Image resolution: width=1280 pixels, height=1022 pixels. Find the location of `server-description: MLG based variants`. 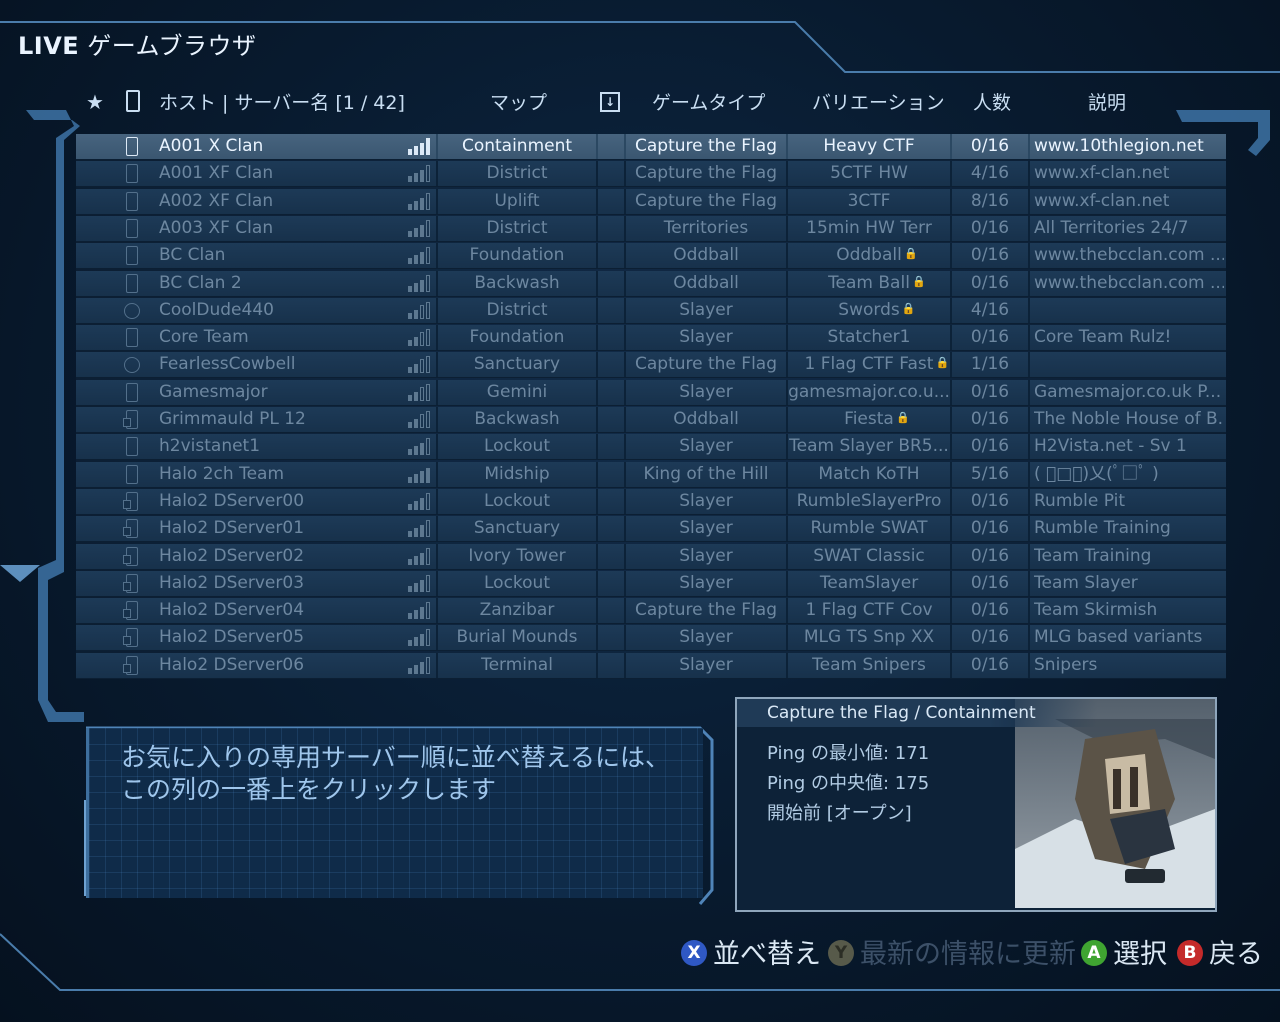

server-description: MLG based variants is located at coordinates (1118, 637).